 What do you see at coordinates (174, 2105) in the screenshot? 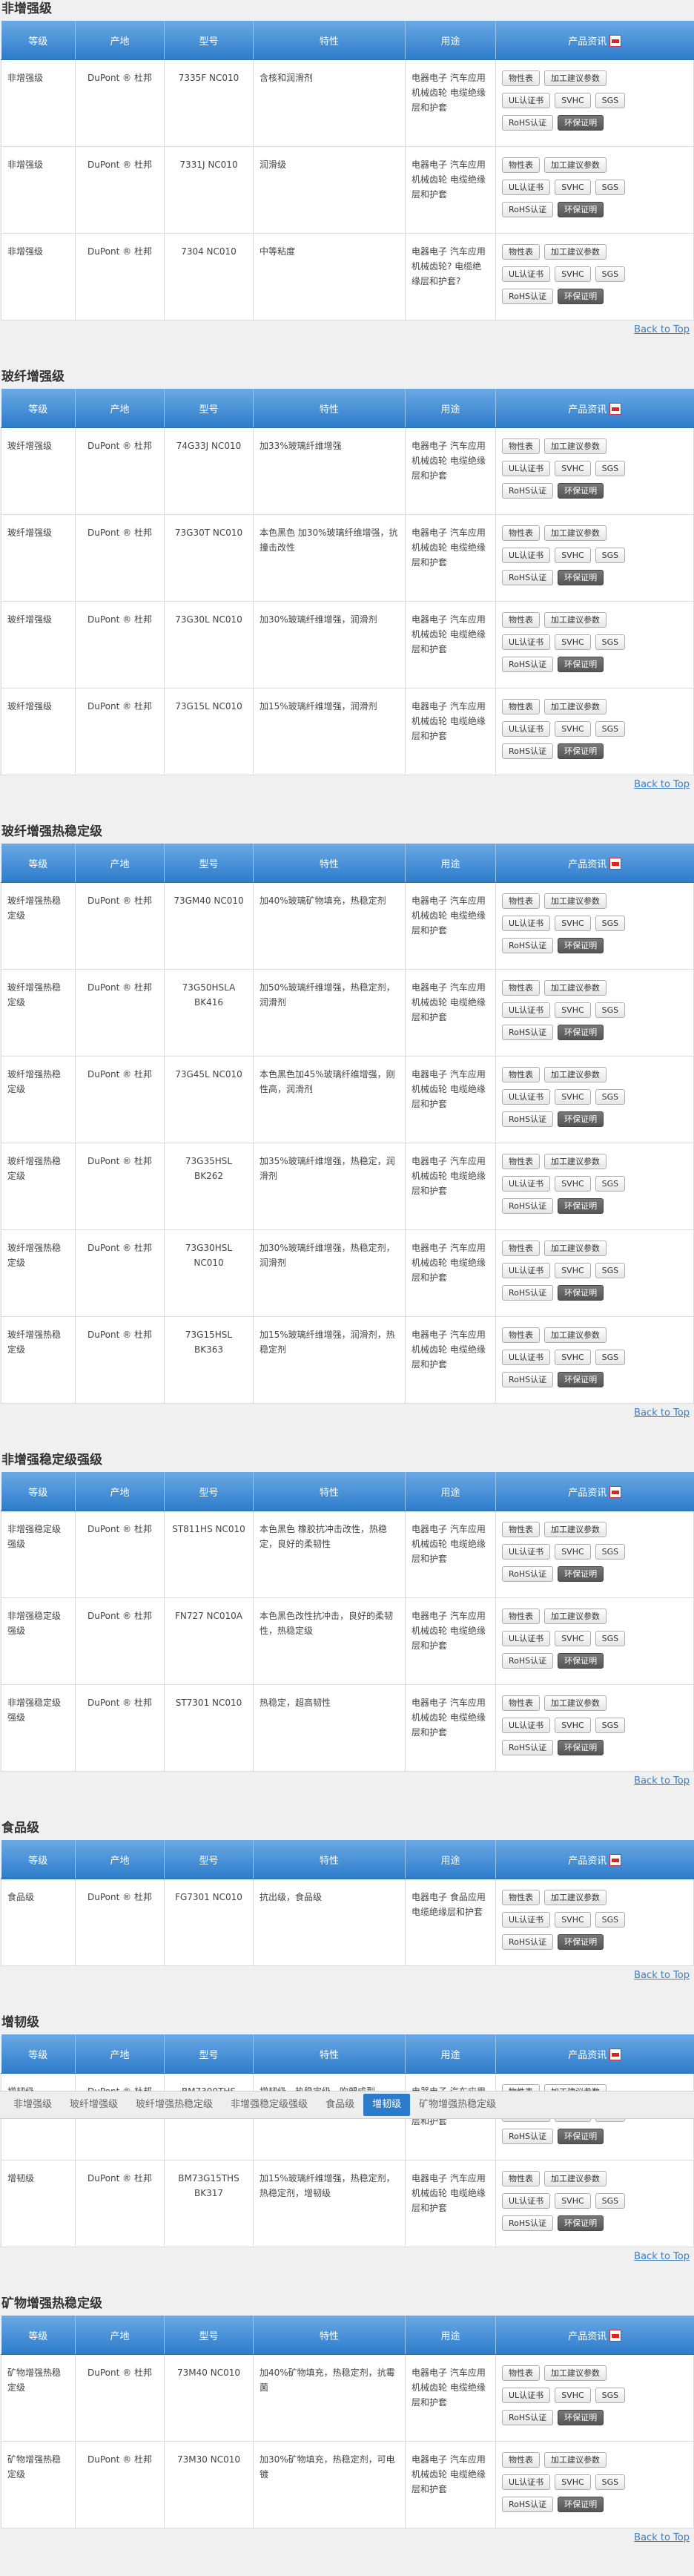
I see `section-tab: 玻纤增强热稳定级` at bounding box center [174, 2105].